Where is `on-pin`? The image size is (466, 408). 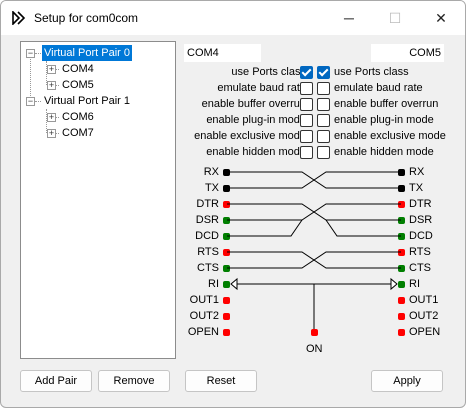
on-pin is located at coordinates (314, 332).